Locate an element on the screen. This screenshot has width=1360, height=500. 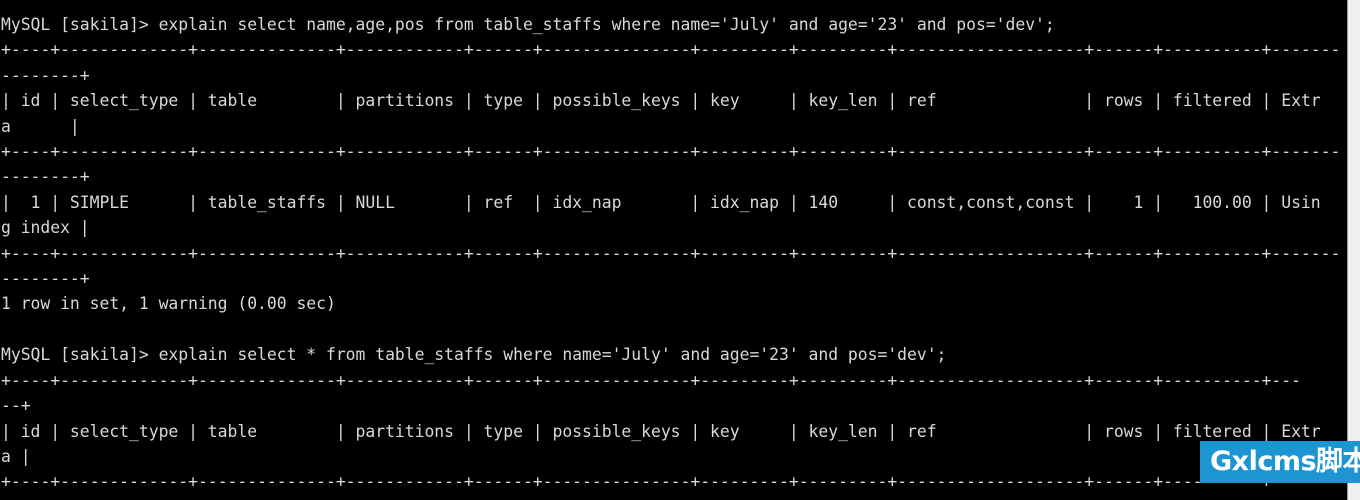
terminal-scrollbar is located at coordinates (1353, 250).